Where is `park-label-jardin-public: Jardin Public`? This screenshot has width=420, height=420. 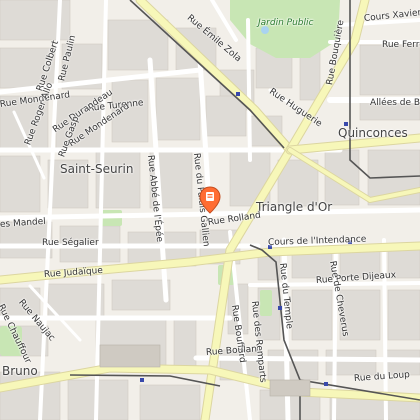 park-label-jardin-public: Jardin Public is located at coordinates (286, 23).